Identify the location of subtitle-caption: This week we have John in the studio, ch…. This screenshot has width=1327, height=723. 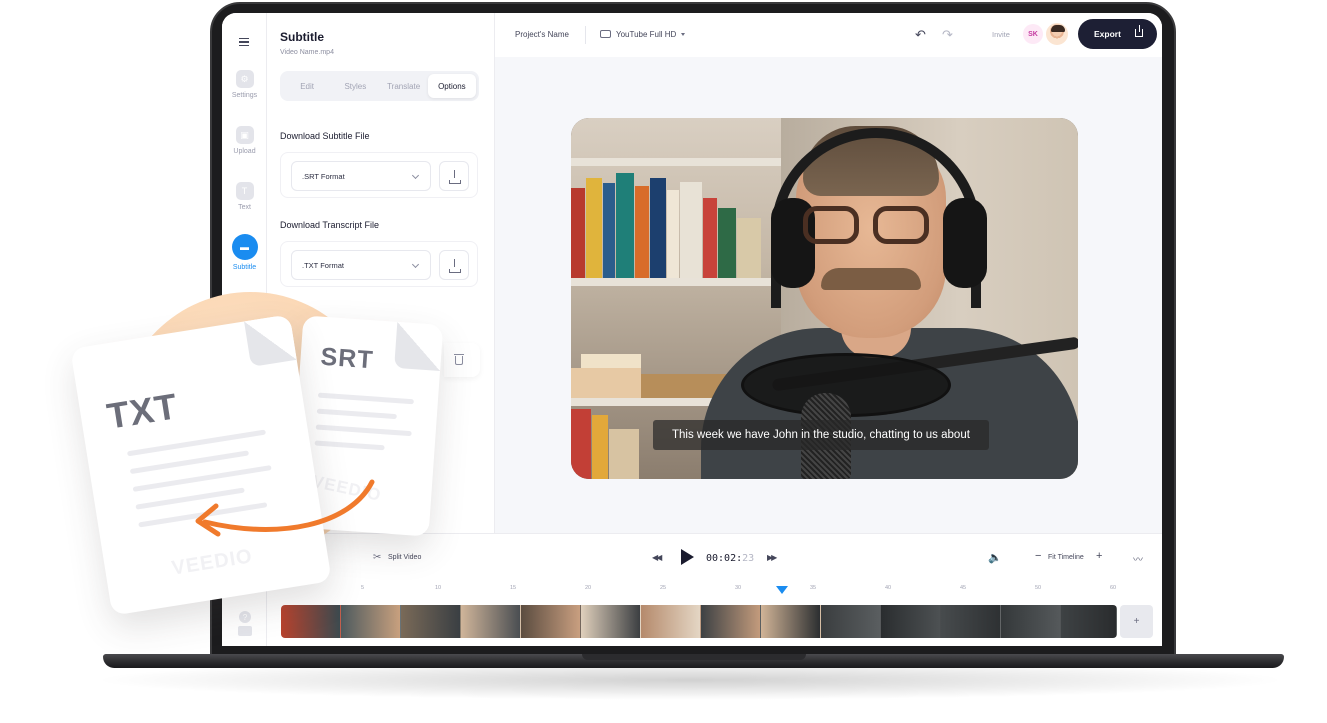
(821, 435).